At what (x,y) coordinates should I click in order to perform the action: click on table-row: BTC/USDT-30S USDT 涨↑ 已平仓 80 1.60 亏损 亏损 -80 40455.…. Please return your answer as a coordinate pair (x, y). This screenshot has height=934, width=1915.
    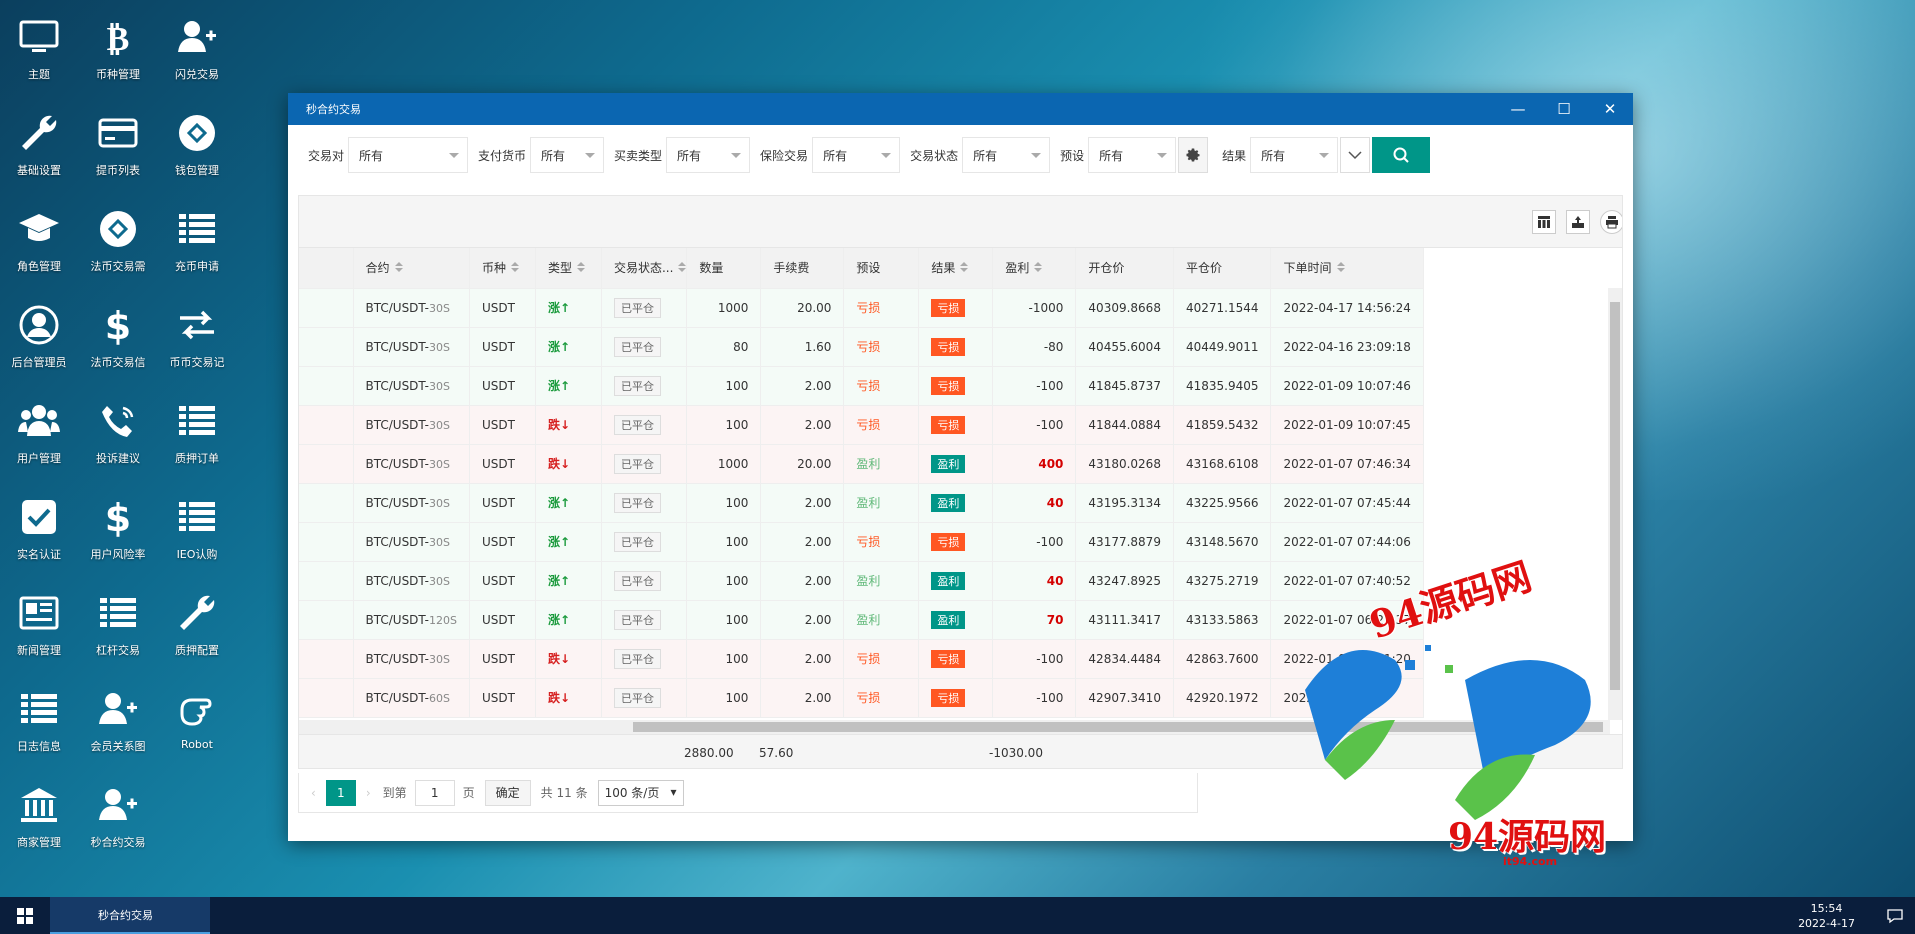
    Looking at the image, I should click on (861, 347).